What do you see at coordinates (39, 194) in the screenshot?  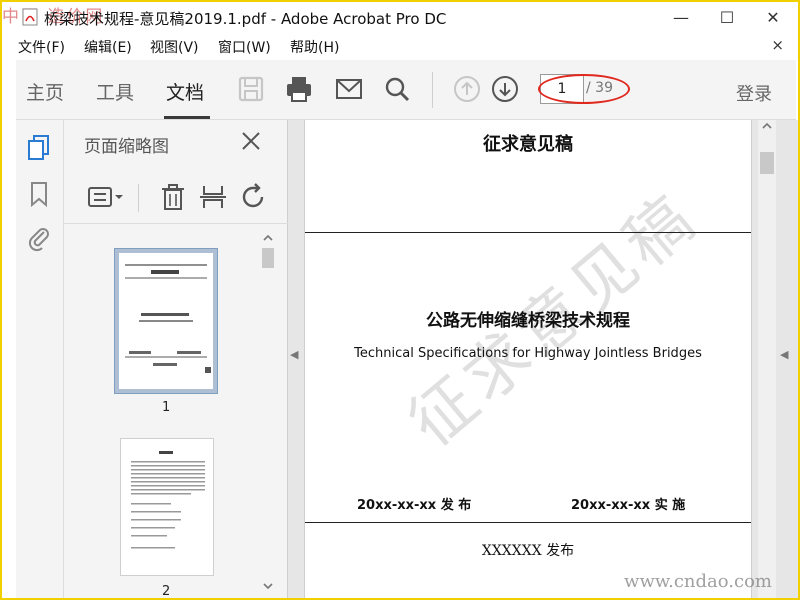 I see `bookmark-icon` at bounding box center [39, 194].